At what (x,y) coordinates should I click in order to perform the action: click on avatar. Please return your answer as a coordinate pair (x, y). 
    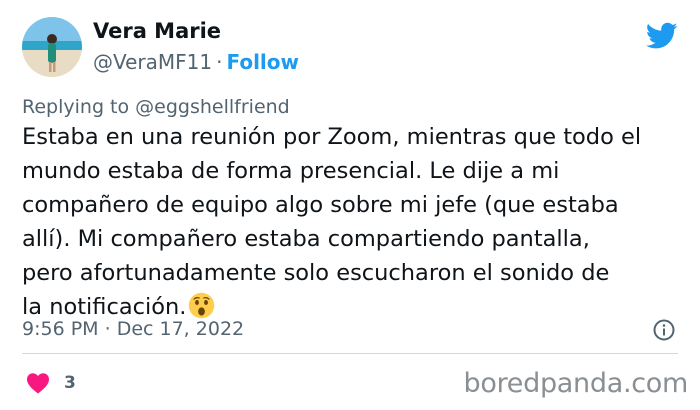
    Looking at the image, I should click on (52, 47).